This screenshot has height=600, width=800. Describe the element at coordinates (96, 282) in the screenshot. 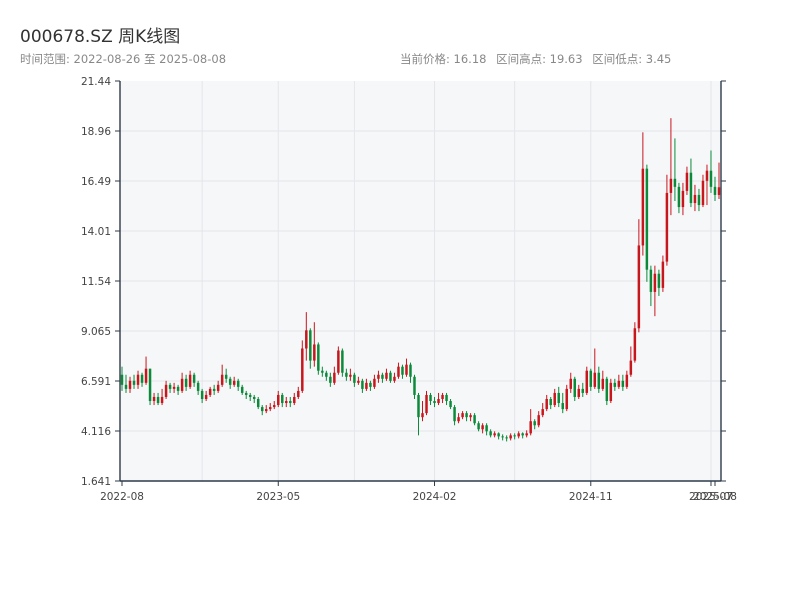

I see `y-tick-label: 11.54` at that location.